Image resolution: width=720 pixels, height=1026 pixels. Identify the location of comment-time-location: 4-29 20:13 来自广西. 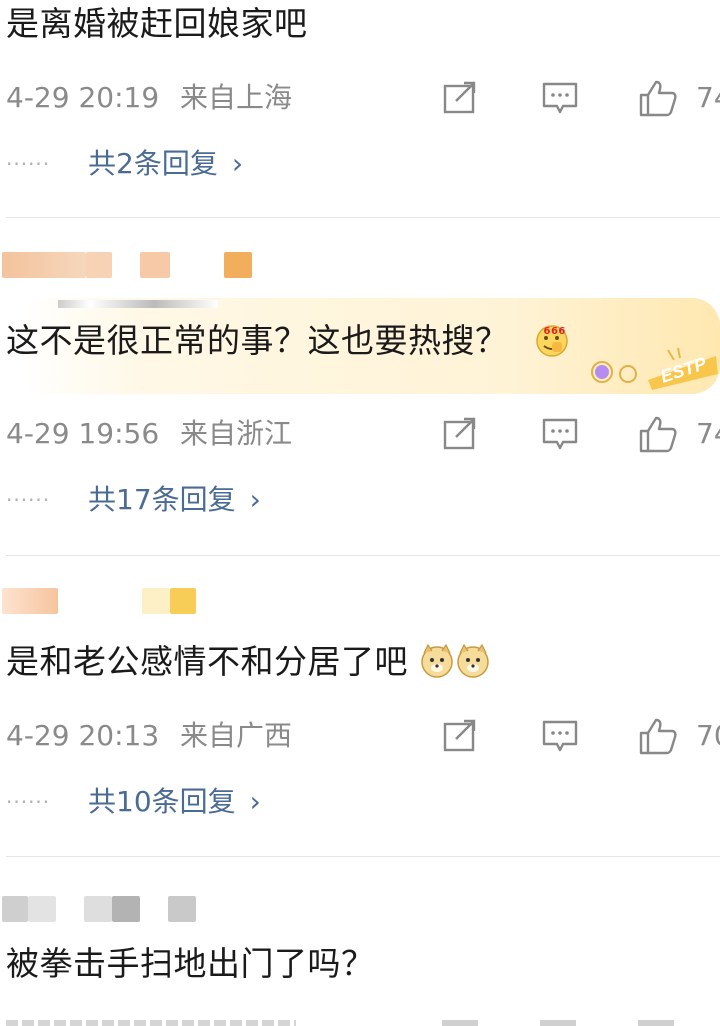
(149, 736).